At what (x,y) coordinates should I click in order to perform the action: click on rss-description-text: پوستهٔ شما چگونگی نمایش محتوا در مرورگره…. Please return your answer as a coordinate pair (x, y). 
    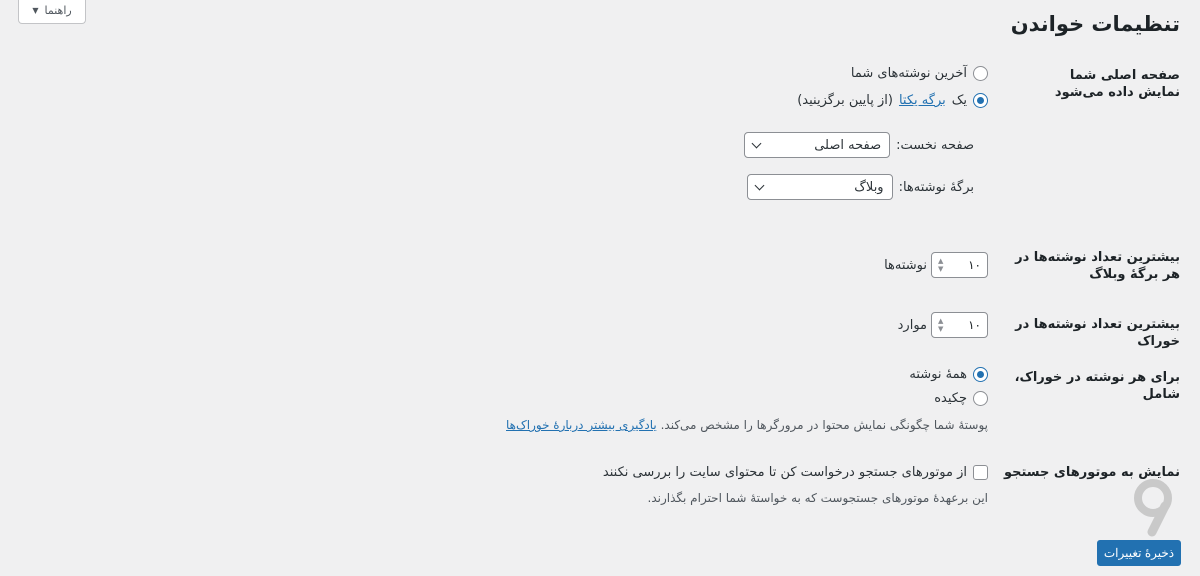
    Looking at the image, I should click on (824, 425).